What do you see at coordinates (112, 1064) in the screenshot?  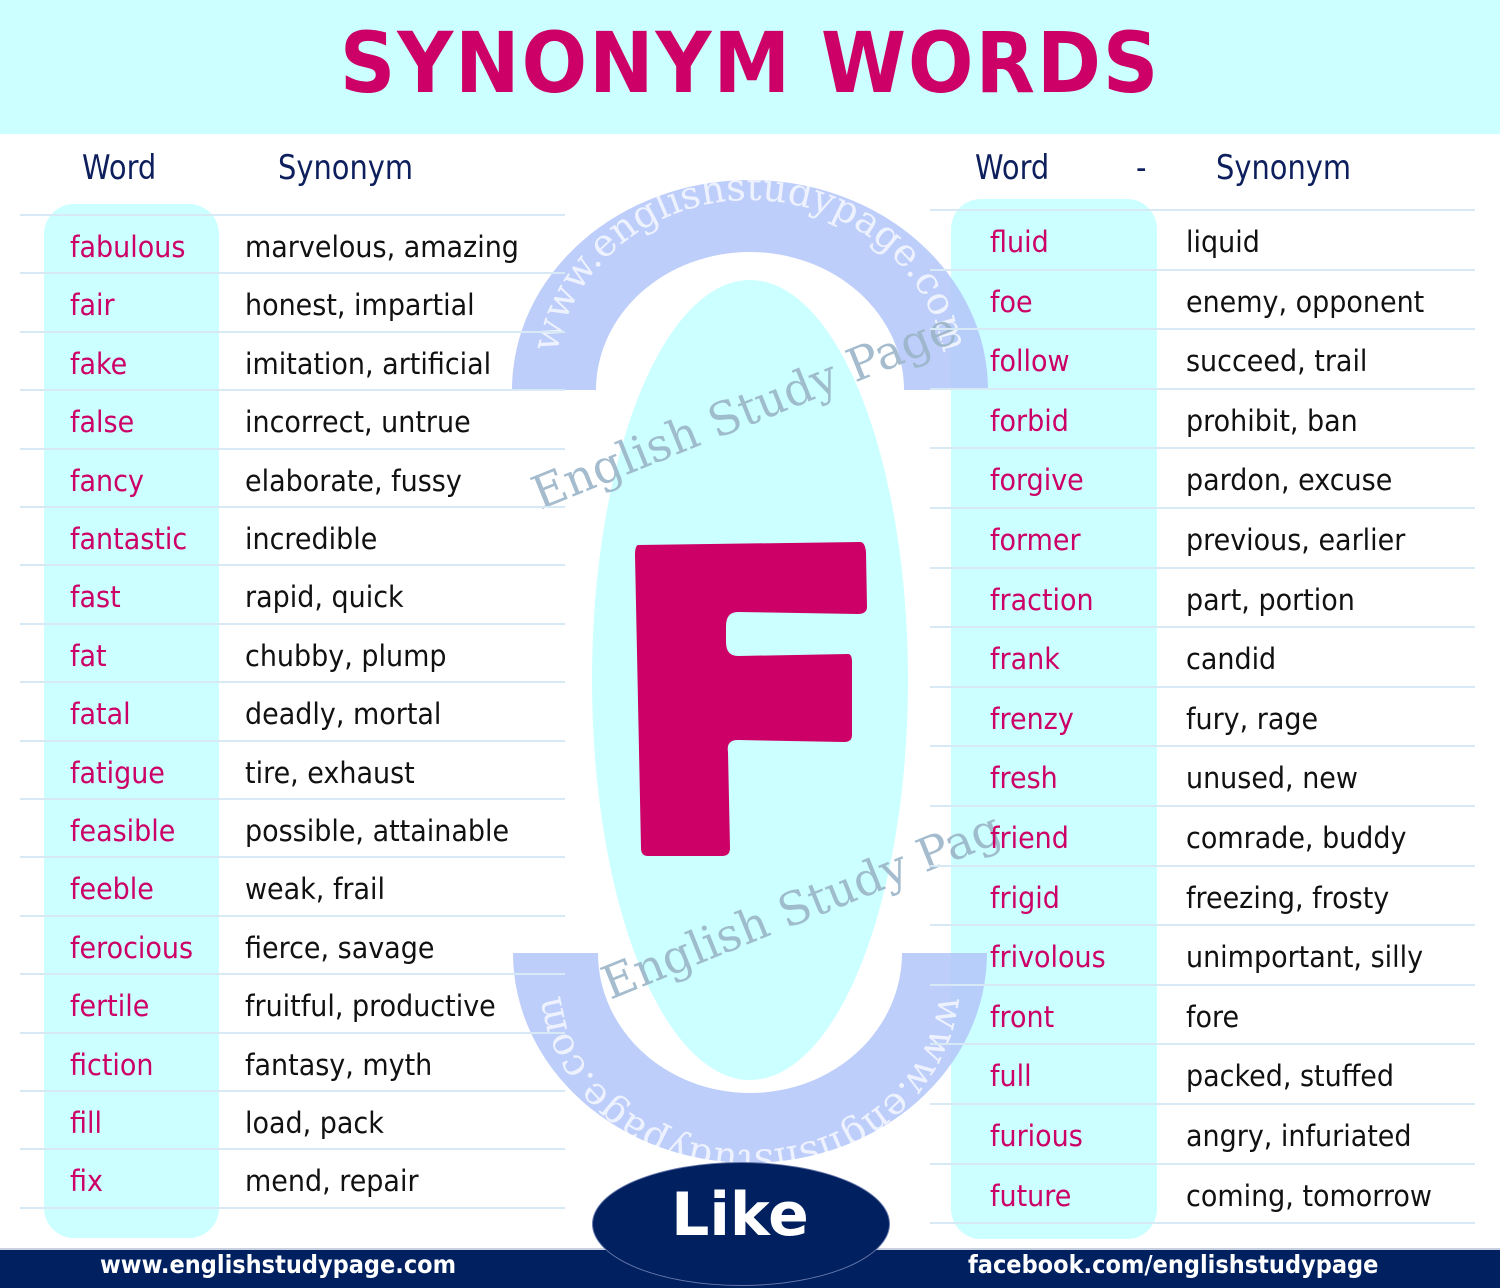 I see `word-cell: fiction` at bounding box center [112, 1064].